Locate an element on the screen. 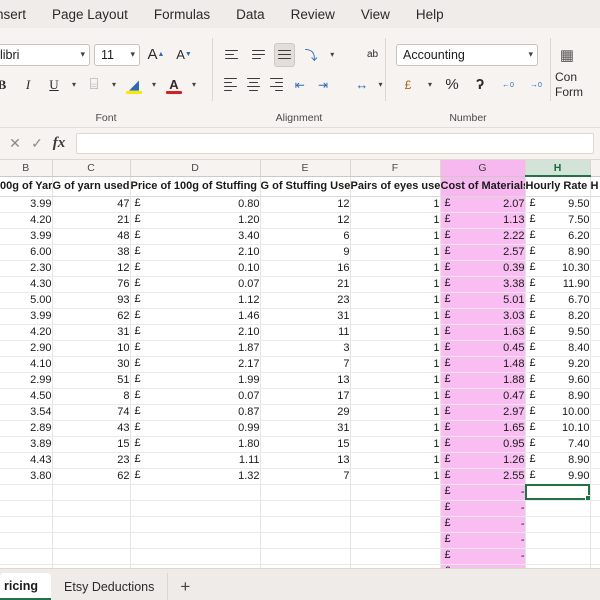 This screenshot has height=600, width=600. accounting-format-icon: £ is located at coordinates (408, 85).